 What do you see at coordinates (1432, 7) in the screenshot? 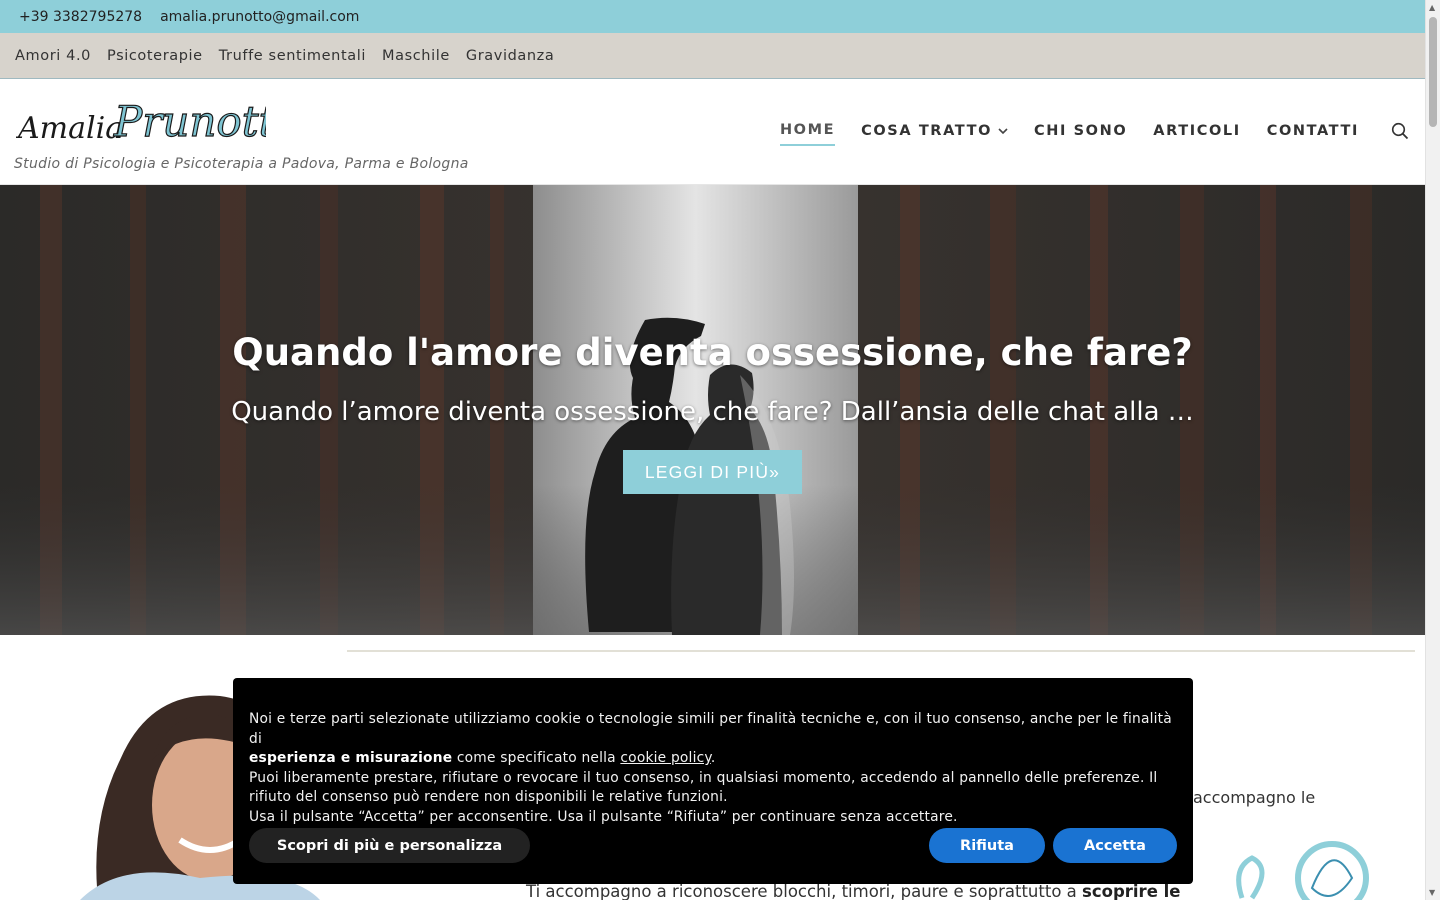
I see `scroll-up-arrow-icon: ▲` at bounding box center [1432, 7].